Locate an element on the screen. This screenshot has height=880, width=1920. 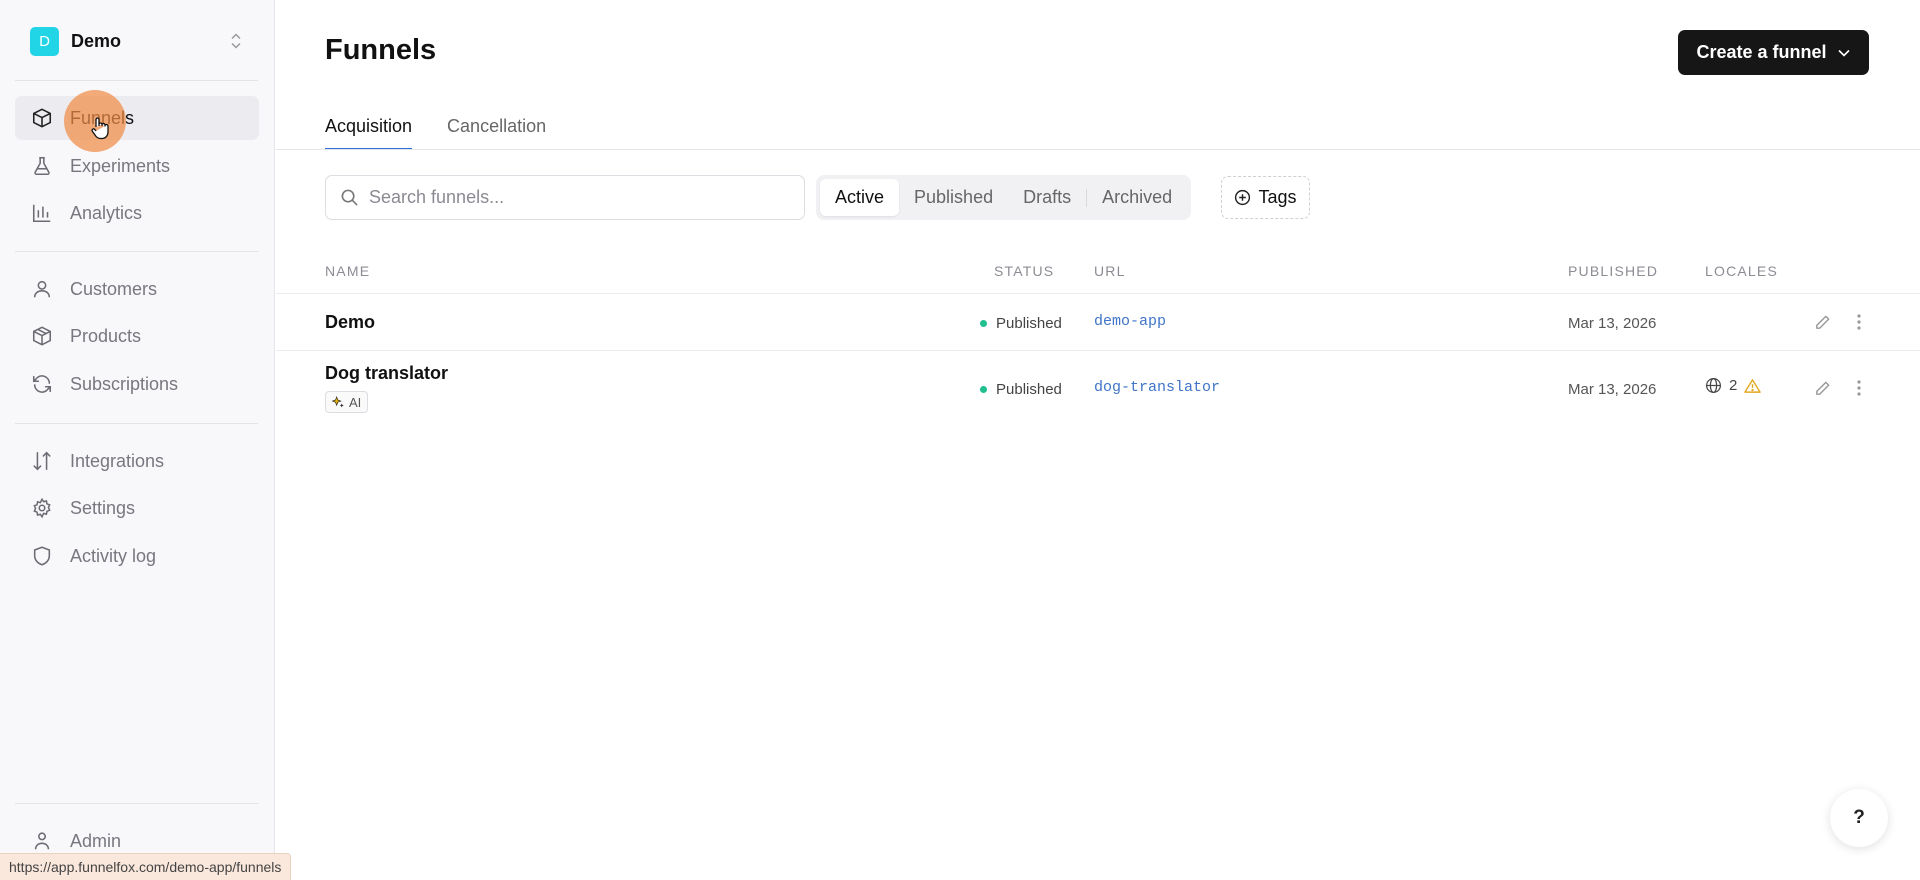
chevron-updown-icon is located at coordinates (236, 41).